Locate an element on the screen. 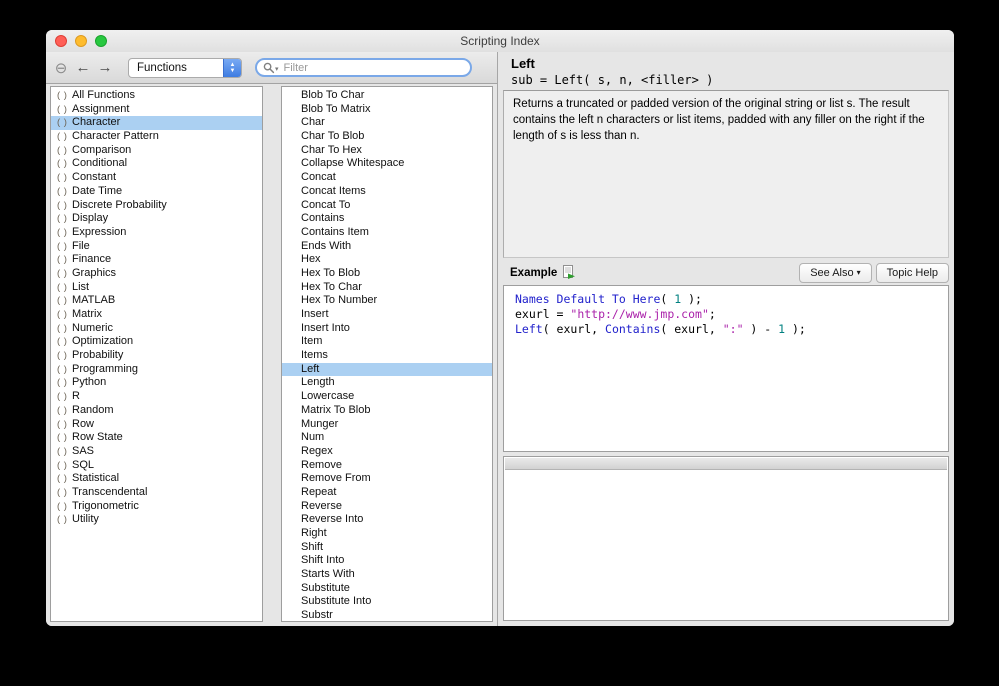  function-item: Substr is located at coordinates (387, 615).